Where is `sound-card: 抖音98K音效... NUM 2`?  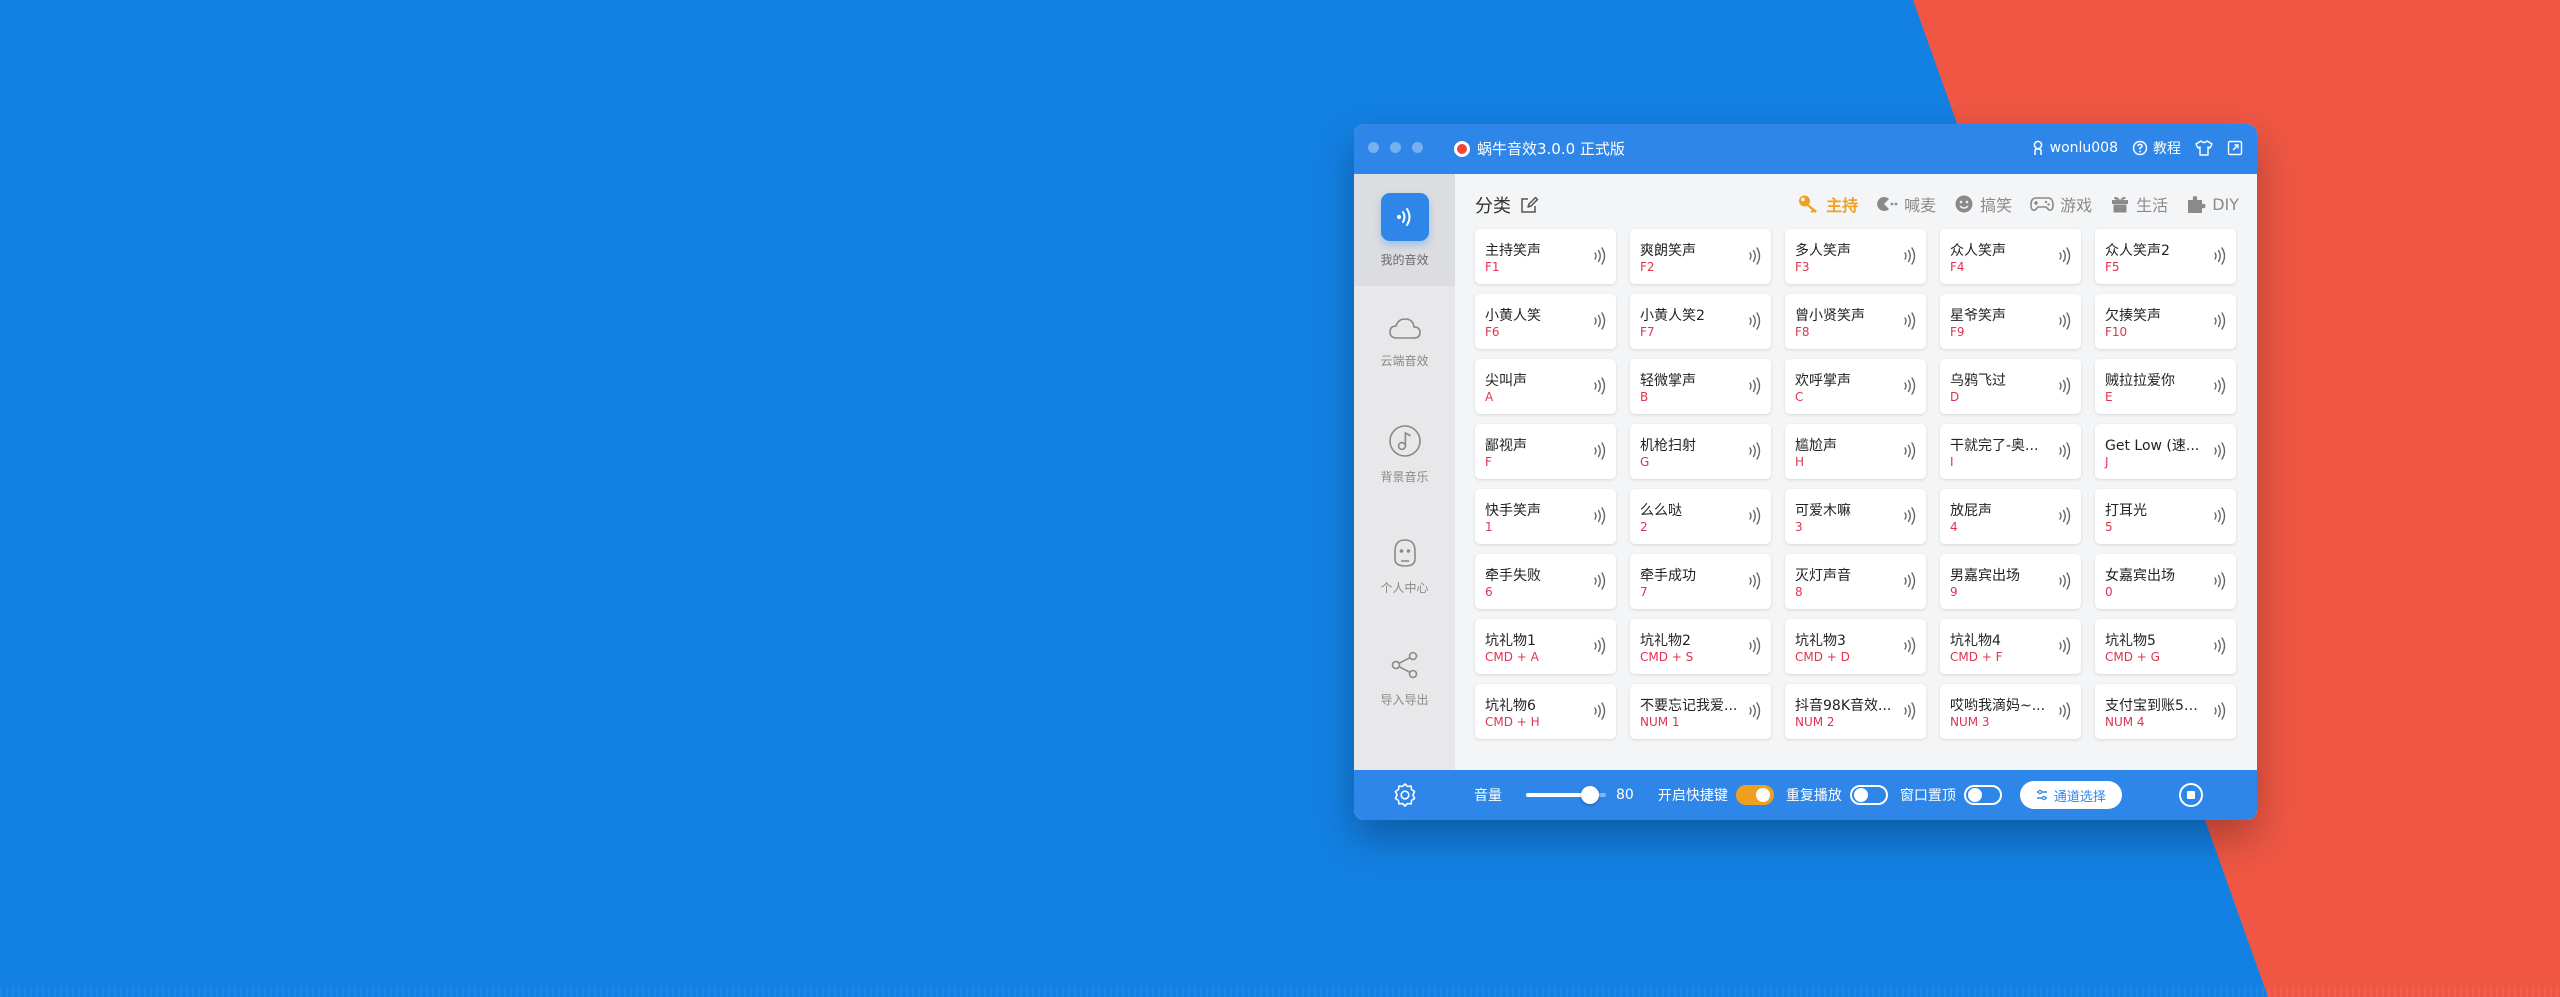
sound-card: 抖音98K音效... NUM 2 is located at coordinates (1855, 711).